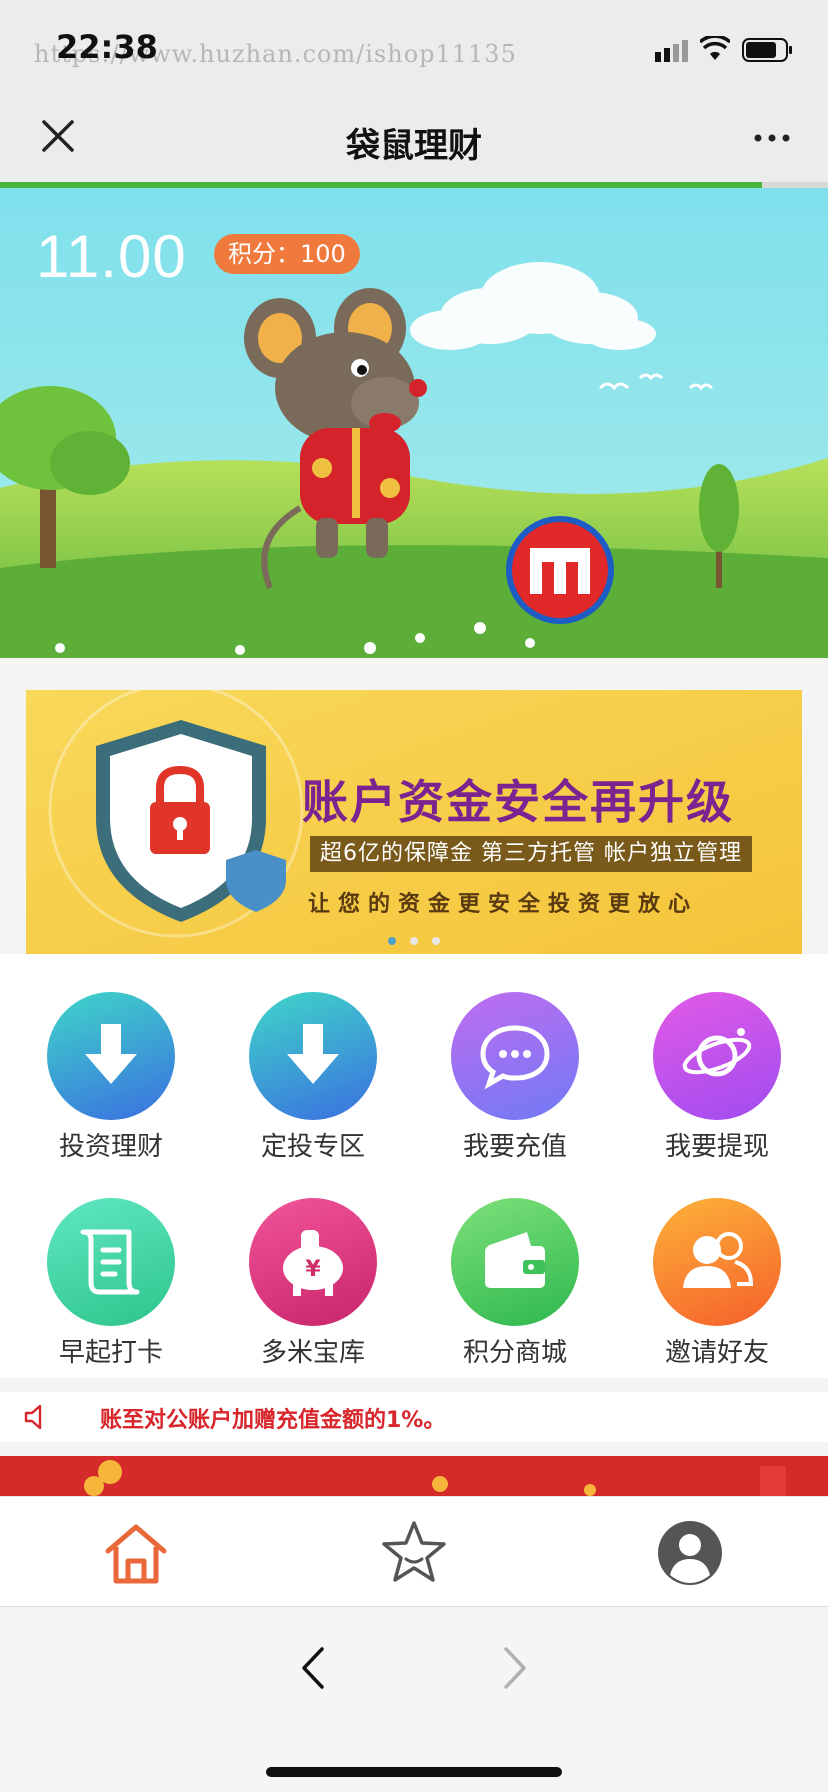 The image size is (828, 1792). I want to click on menu-item: 投资理财, so click(111, 1077).